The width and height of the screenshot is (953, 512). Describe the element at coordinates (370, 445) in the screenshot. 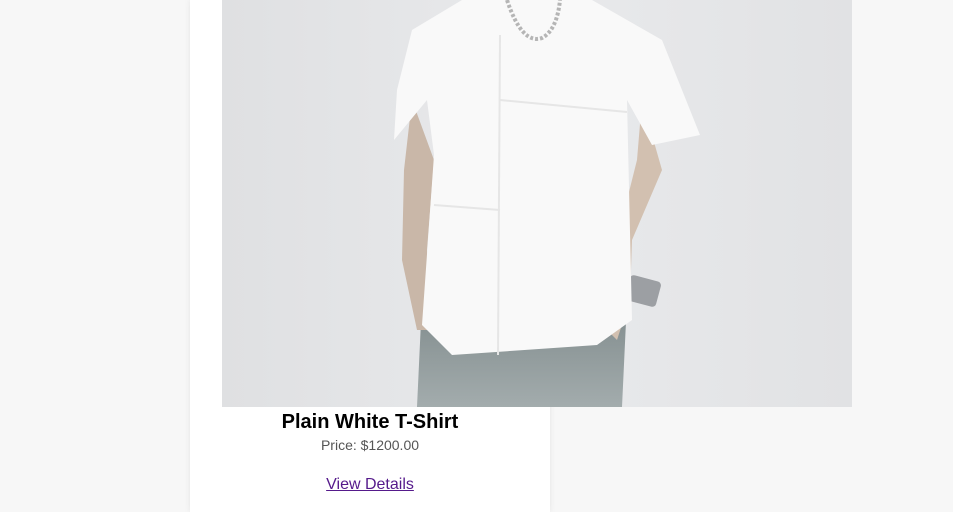

I see `product-price: Price: $1200.00` at that location.